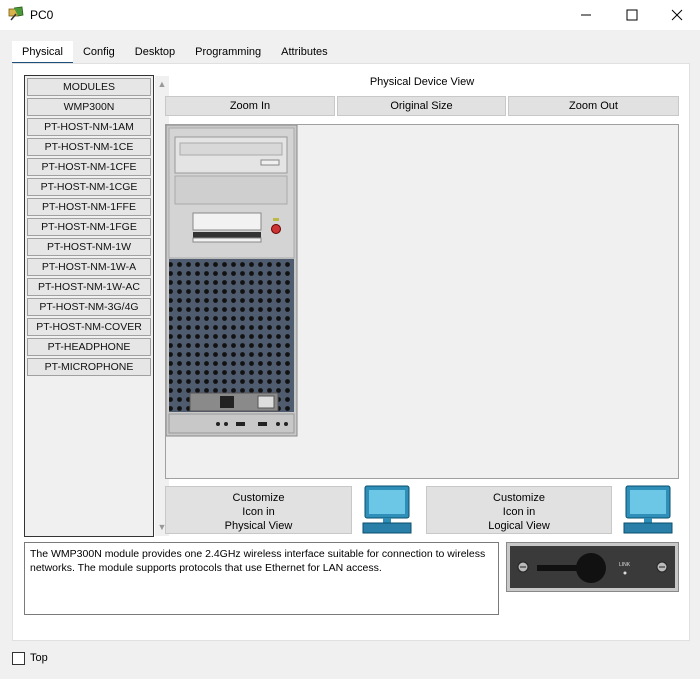  I want to click on packet-tracer-icon, so click(16, 13).